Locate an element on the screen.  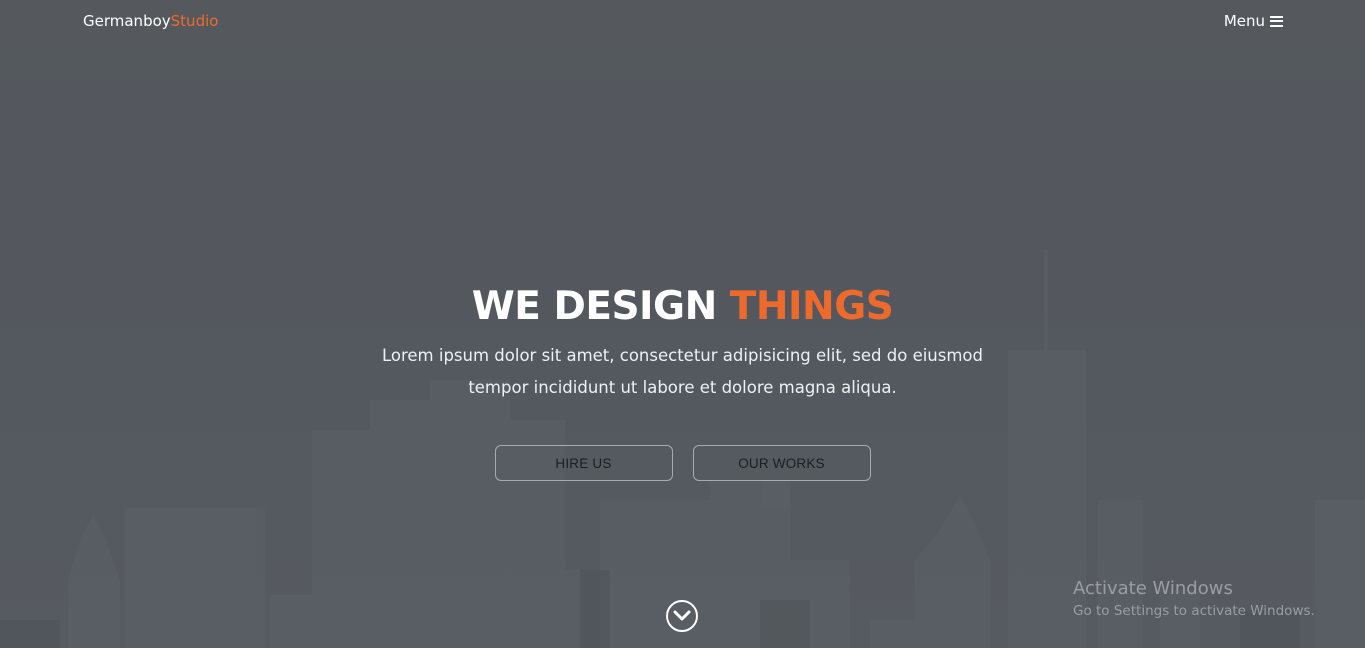
hero-buttons: HIRE US OUR WORKS is located at coordinates (682, 463).